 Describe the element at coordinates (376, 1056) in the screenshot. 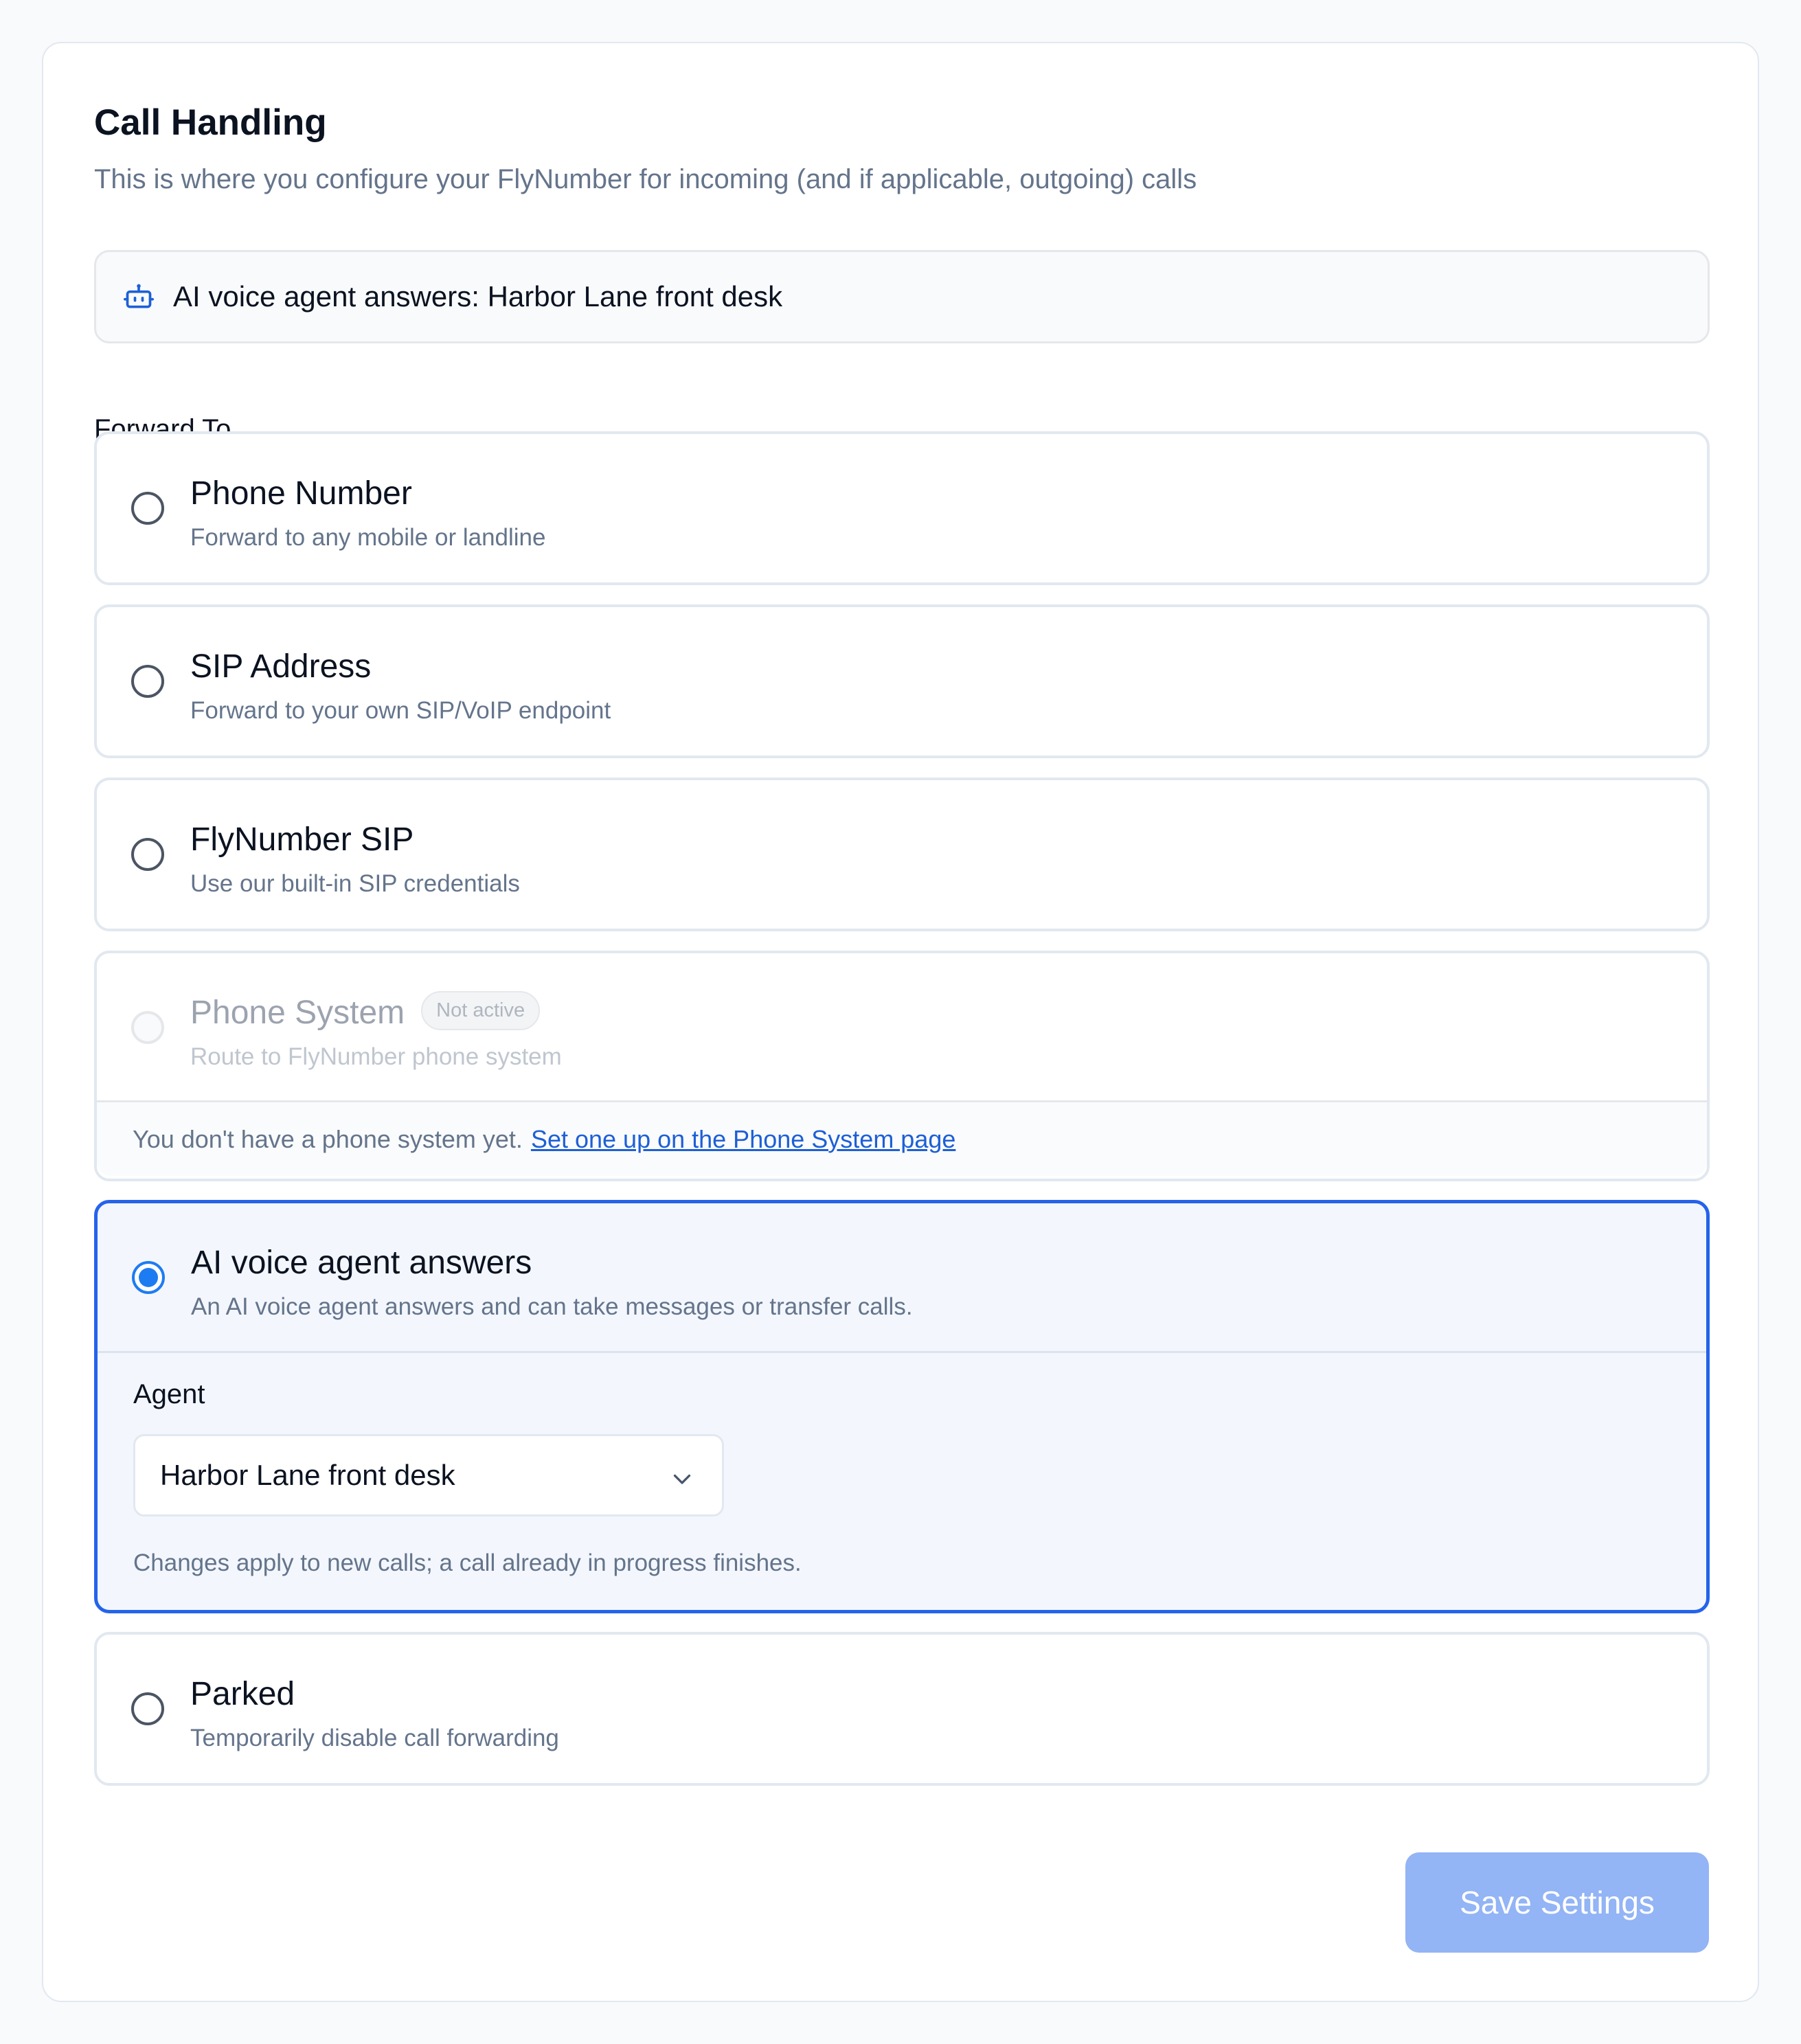

I see `option-description: Route to FlyNumber phone system` at that location.